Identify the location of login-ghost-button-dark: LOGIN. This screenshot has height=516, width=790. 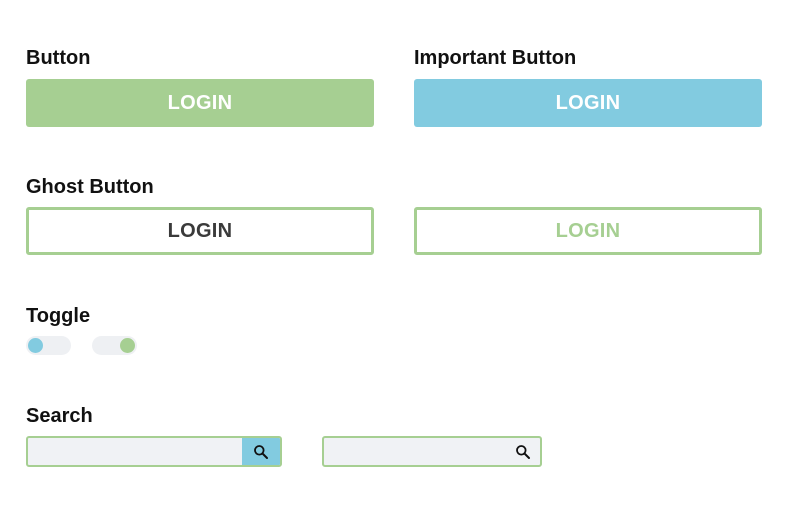
(200, 231).